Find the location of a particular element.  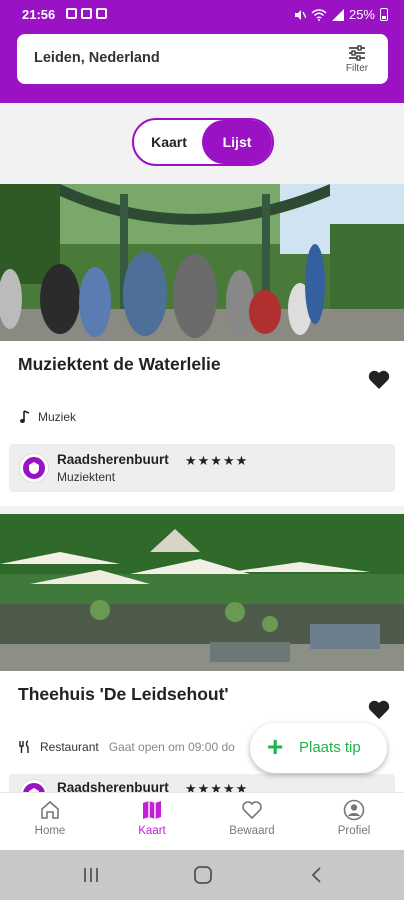

add-tip-label: Plaats tip is located at coordinates (330, 747).